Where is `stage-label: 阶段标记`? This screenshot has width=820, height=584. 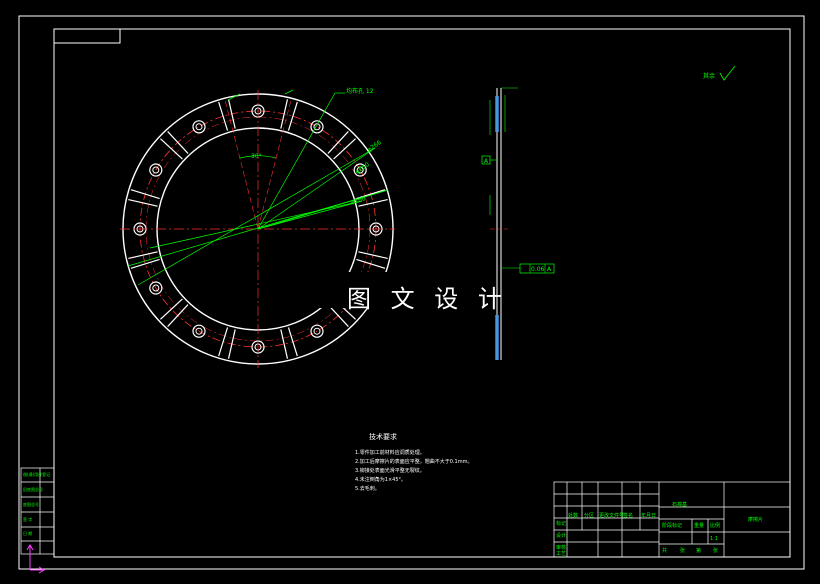 stage-label: 阶段标记 is located at coordinates (672, 526).